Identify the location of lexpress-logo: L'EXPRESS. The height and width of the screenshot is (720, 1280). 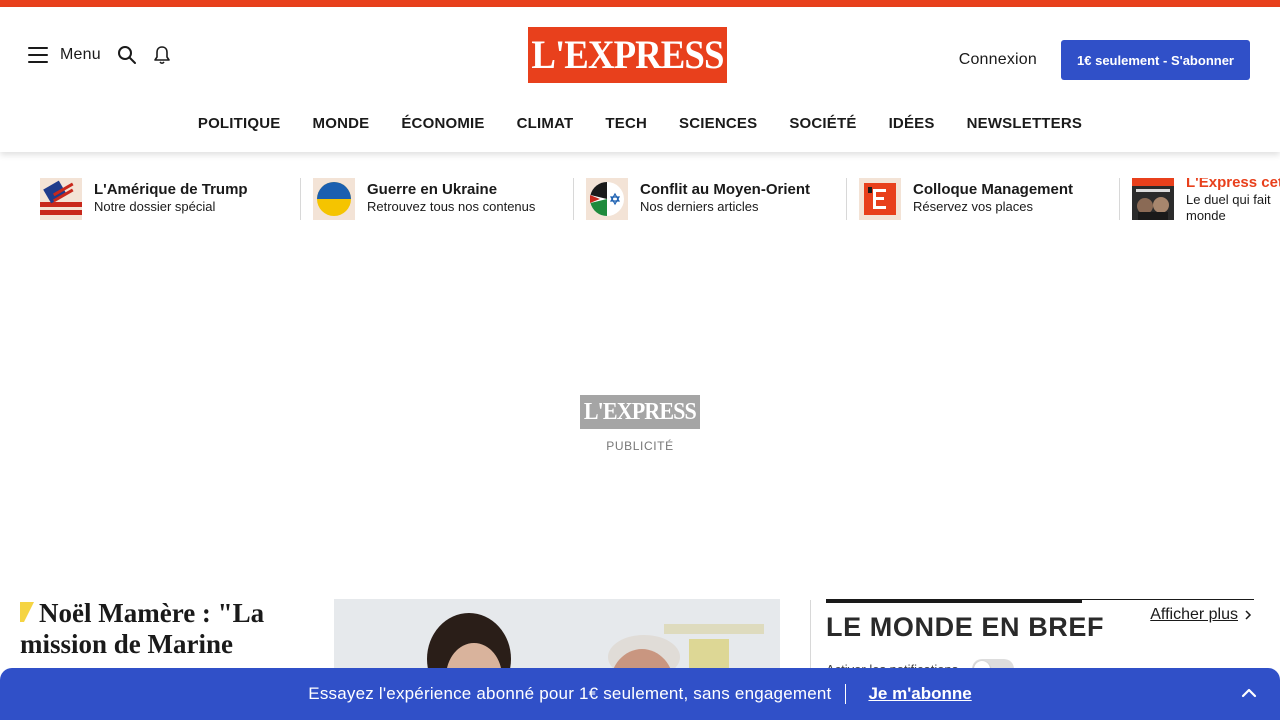
(627, 55).